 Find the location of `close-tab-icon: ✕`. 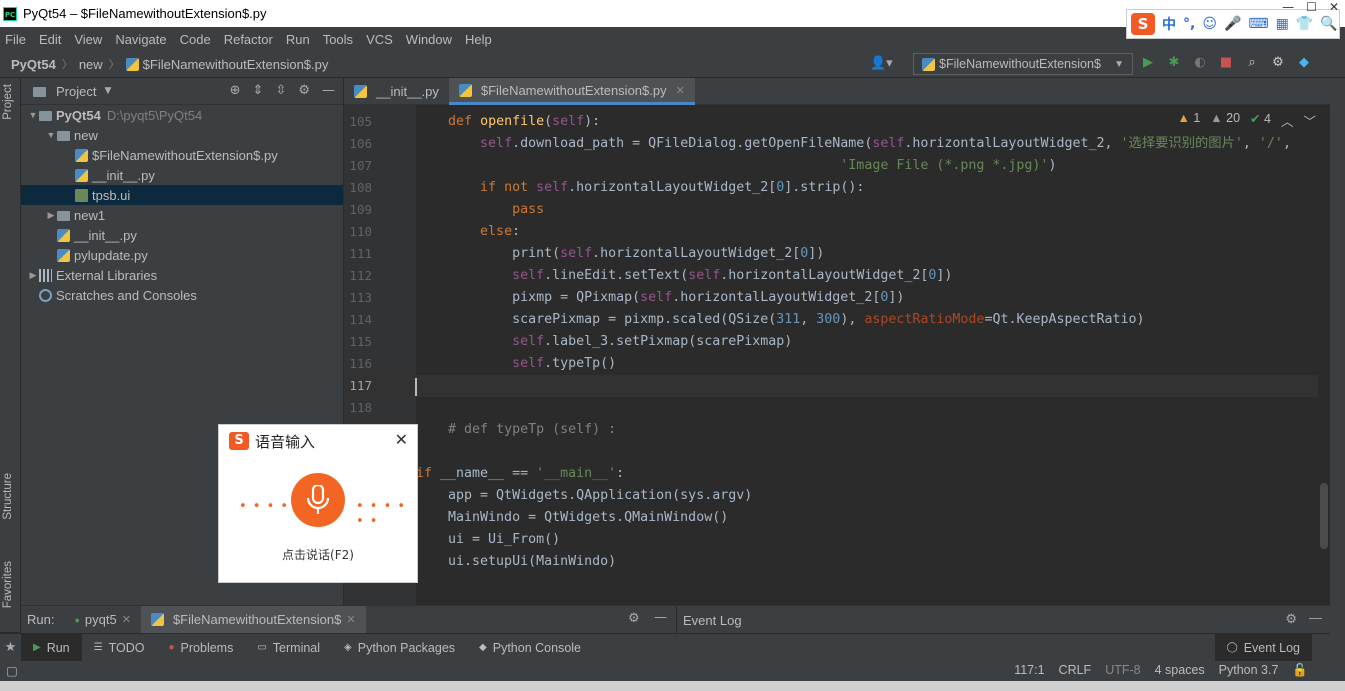

close-tab-icon: ✕ is located at coordinates (350, 619).